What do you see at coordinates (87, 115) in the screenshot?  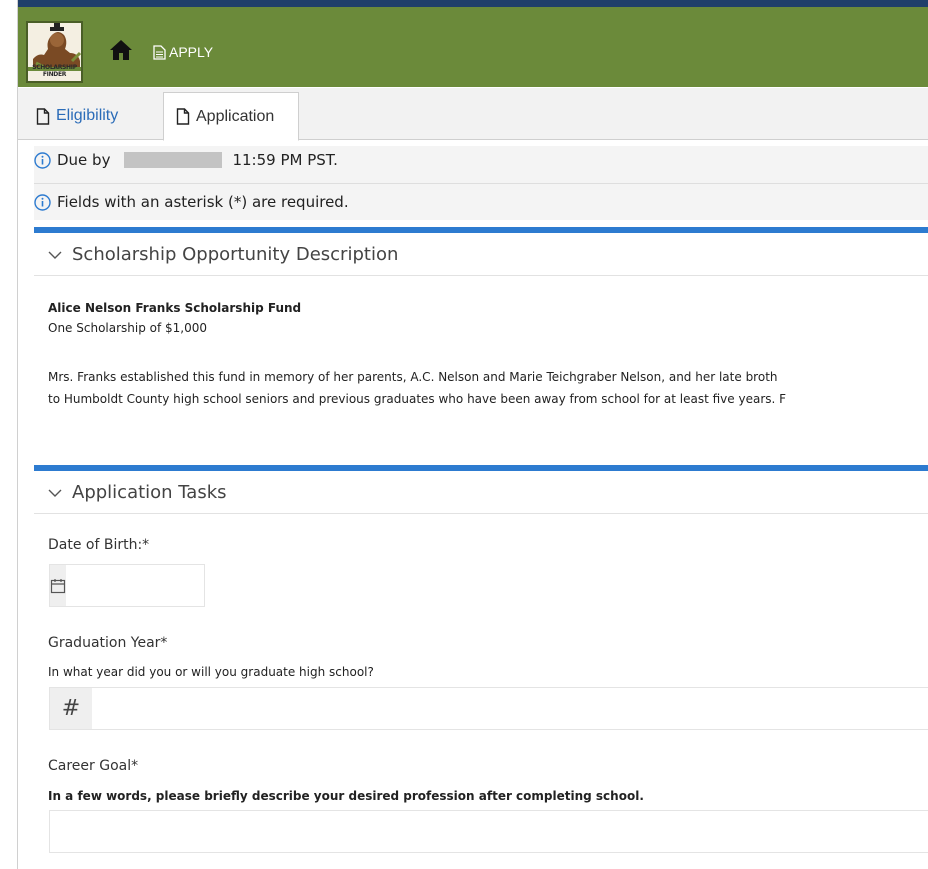 I see `tab-eligibility-label: Eligibility` at bounding box center [87, 115].